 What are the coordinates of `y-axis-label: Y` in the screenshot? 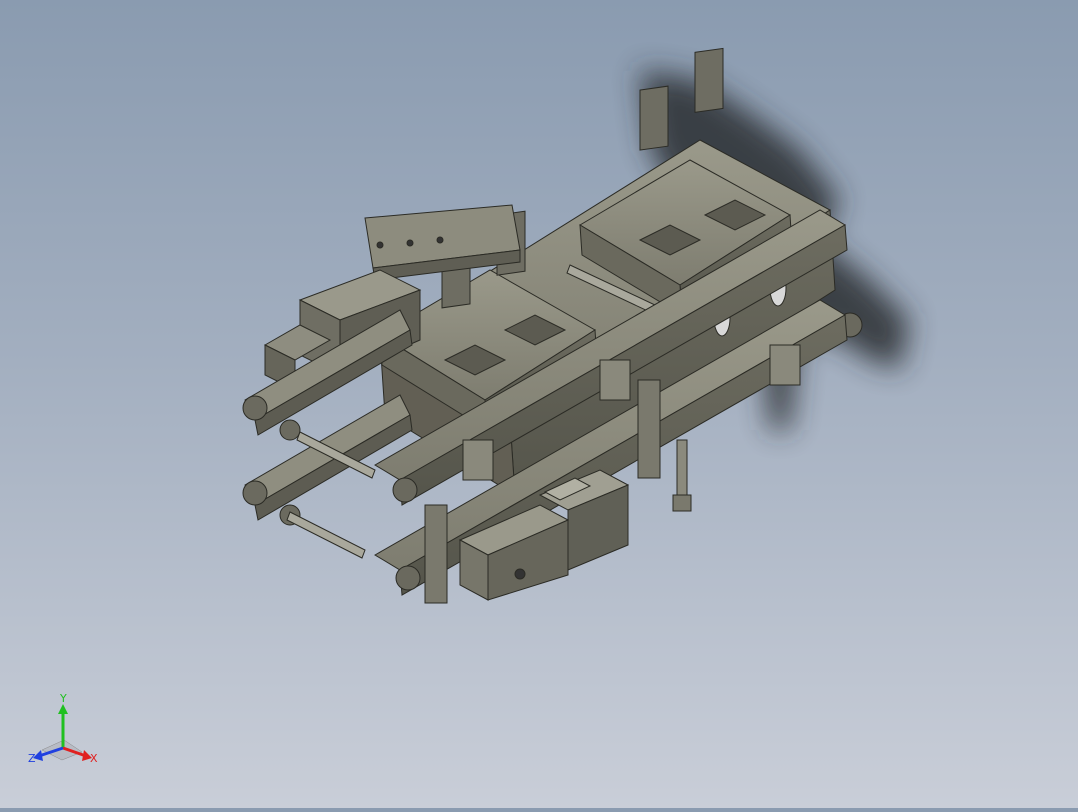 It's located at (63, 698).